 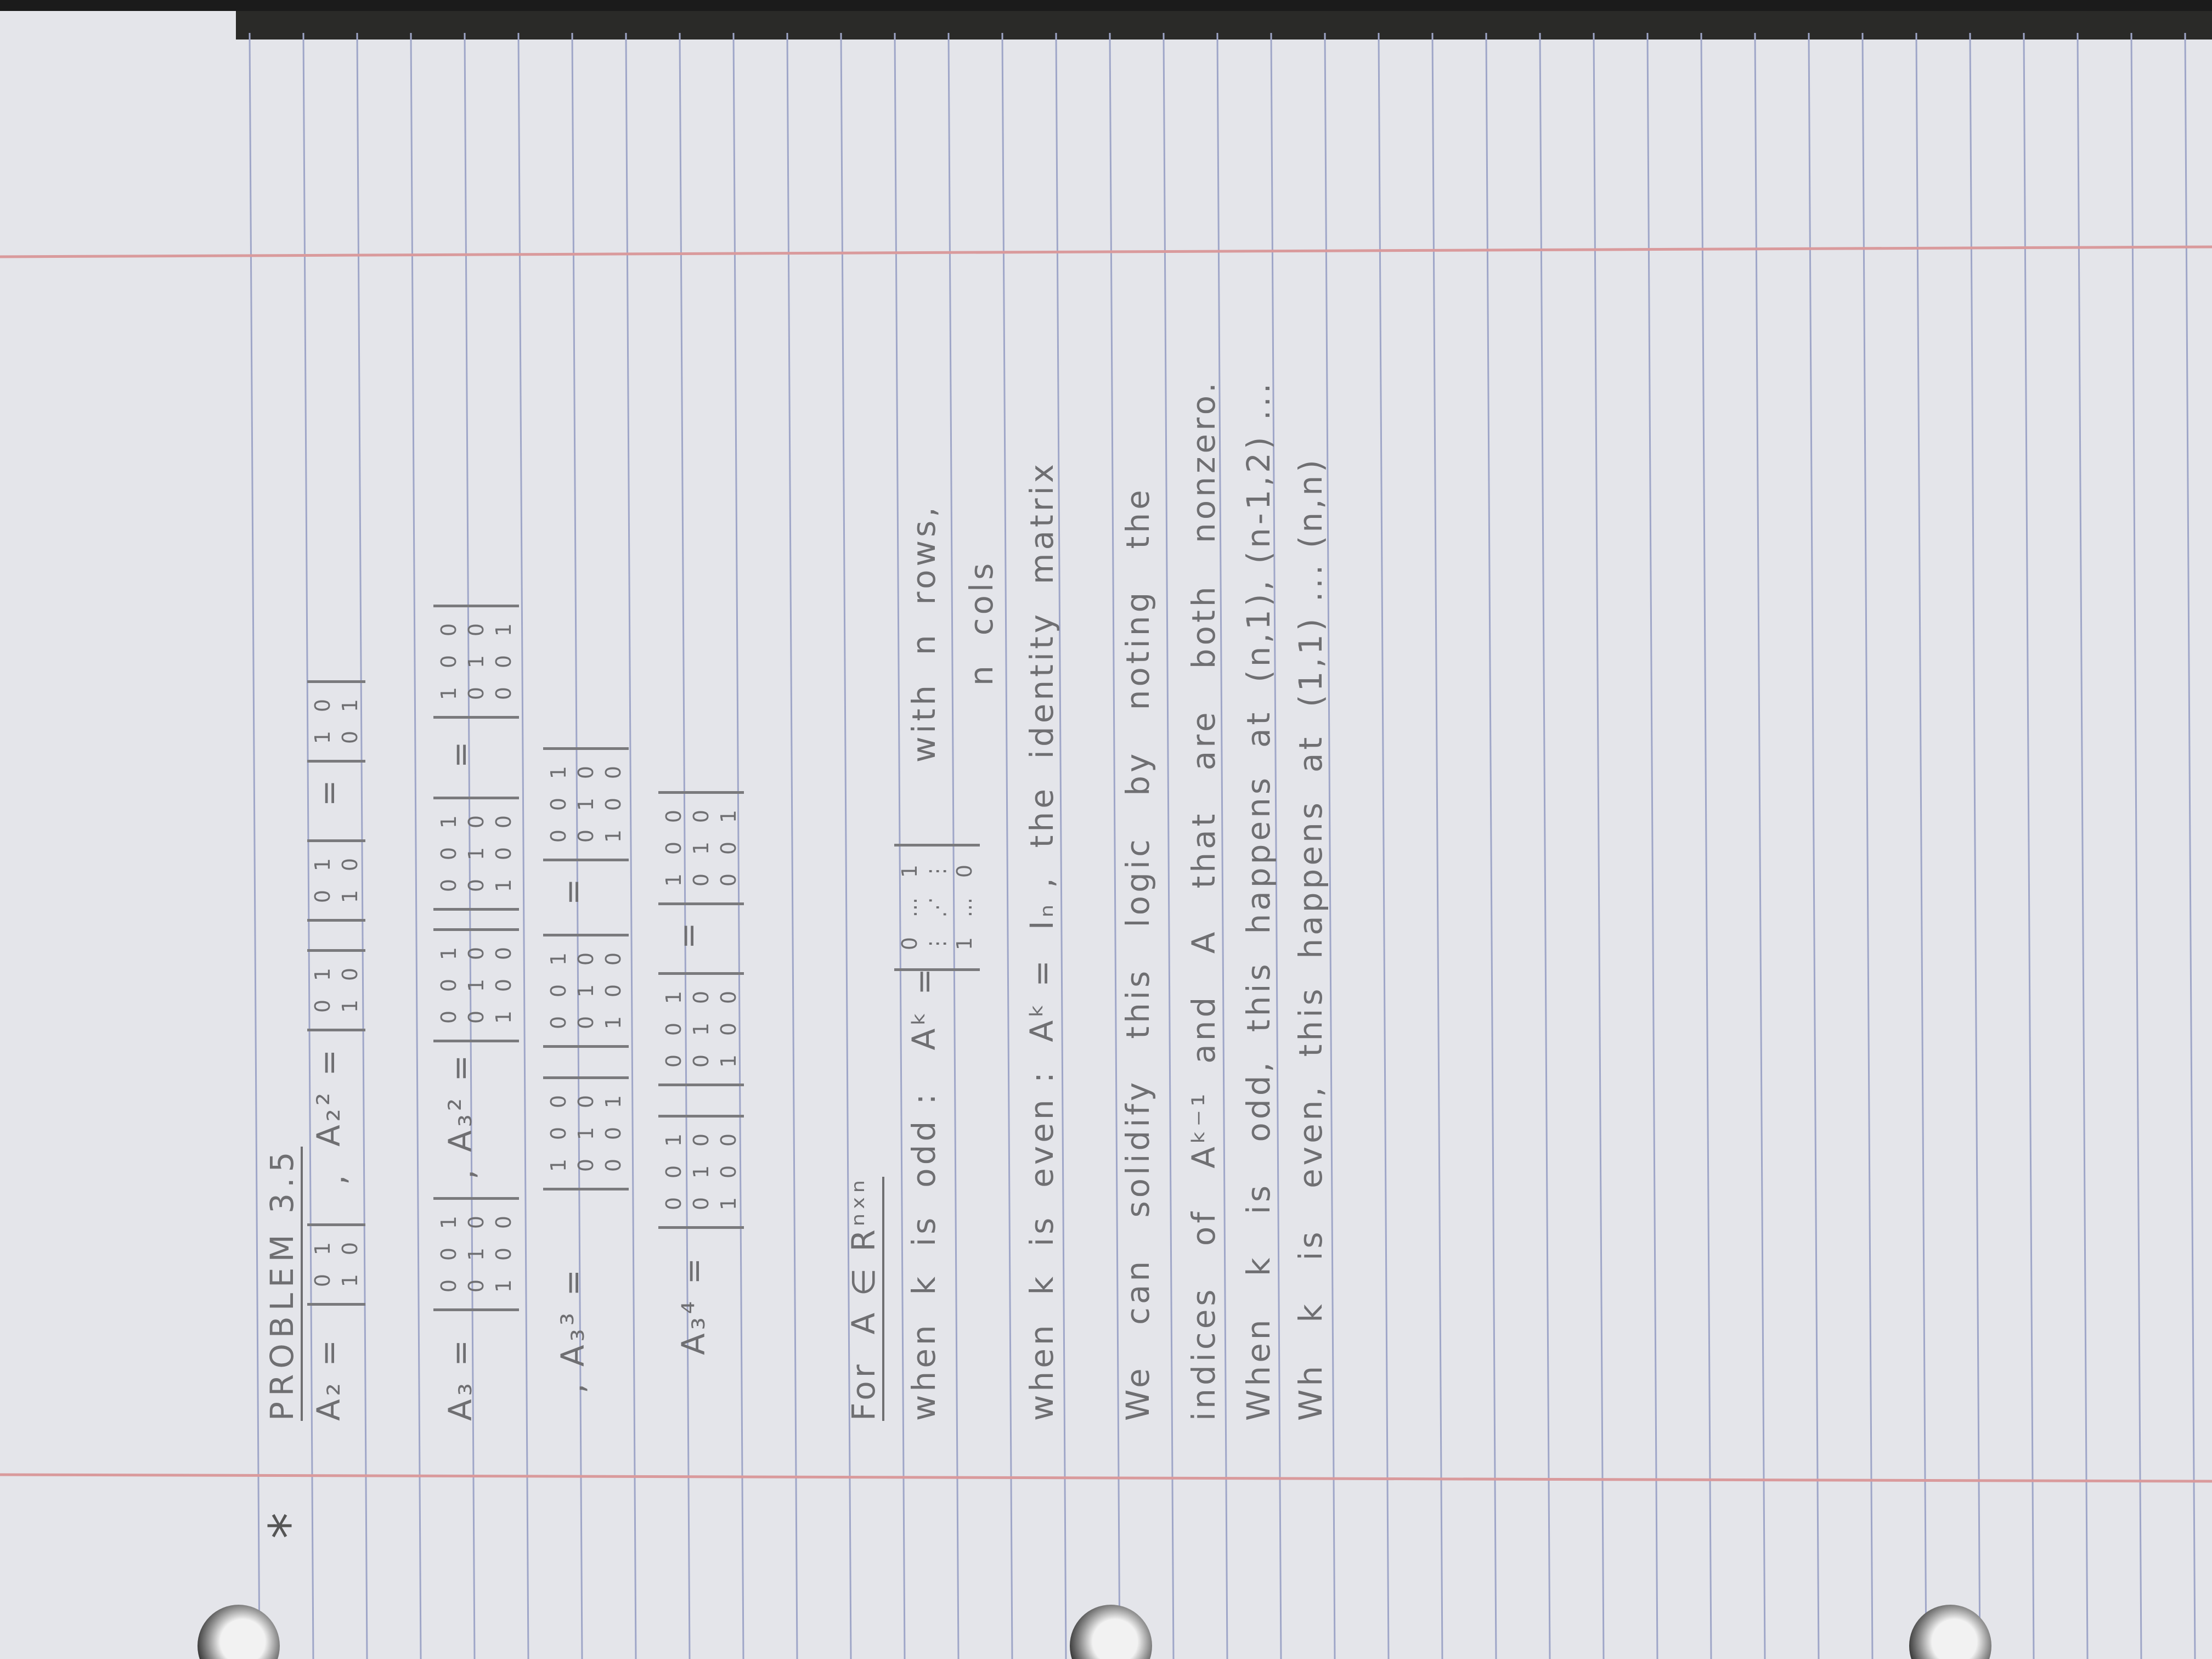 I want to click on eq4-matrix-3: 100010001, so click(x=701, y=848).